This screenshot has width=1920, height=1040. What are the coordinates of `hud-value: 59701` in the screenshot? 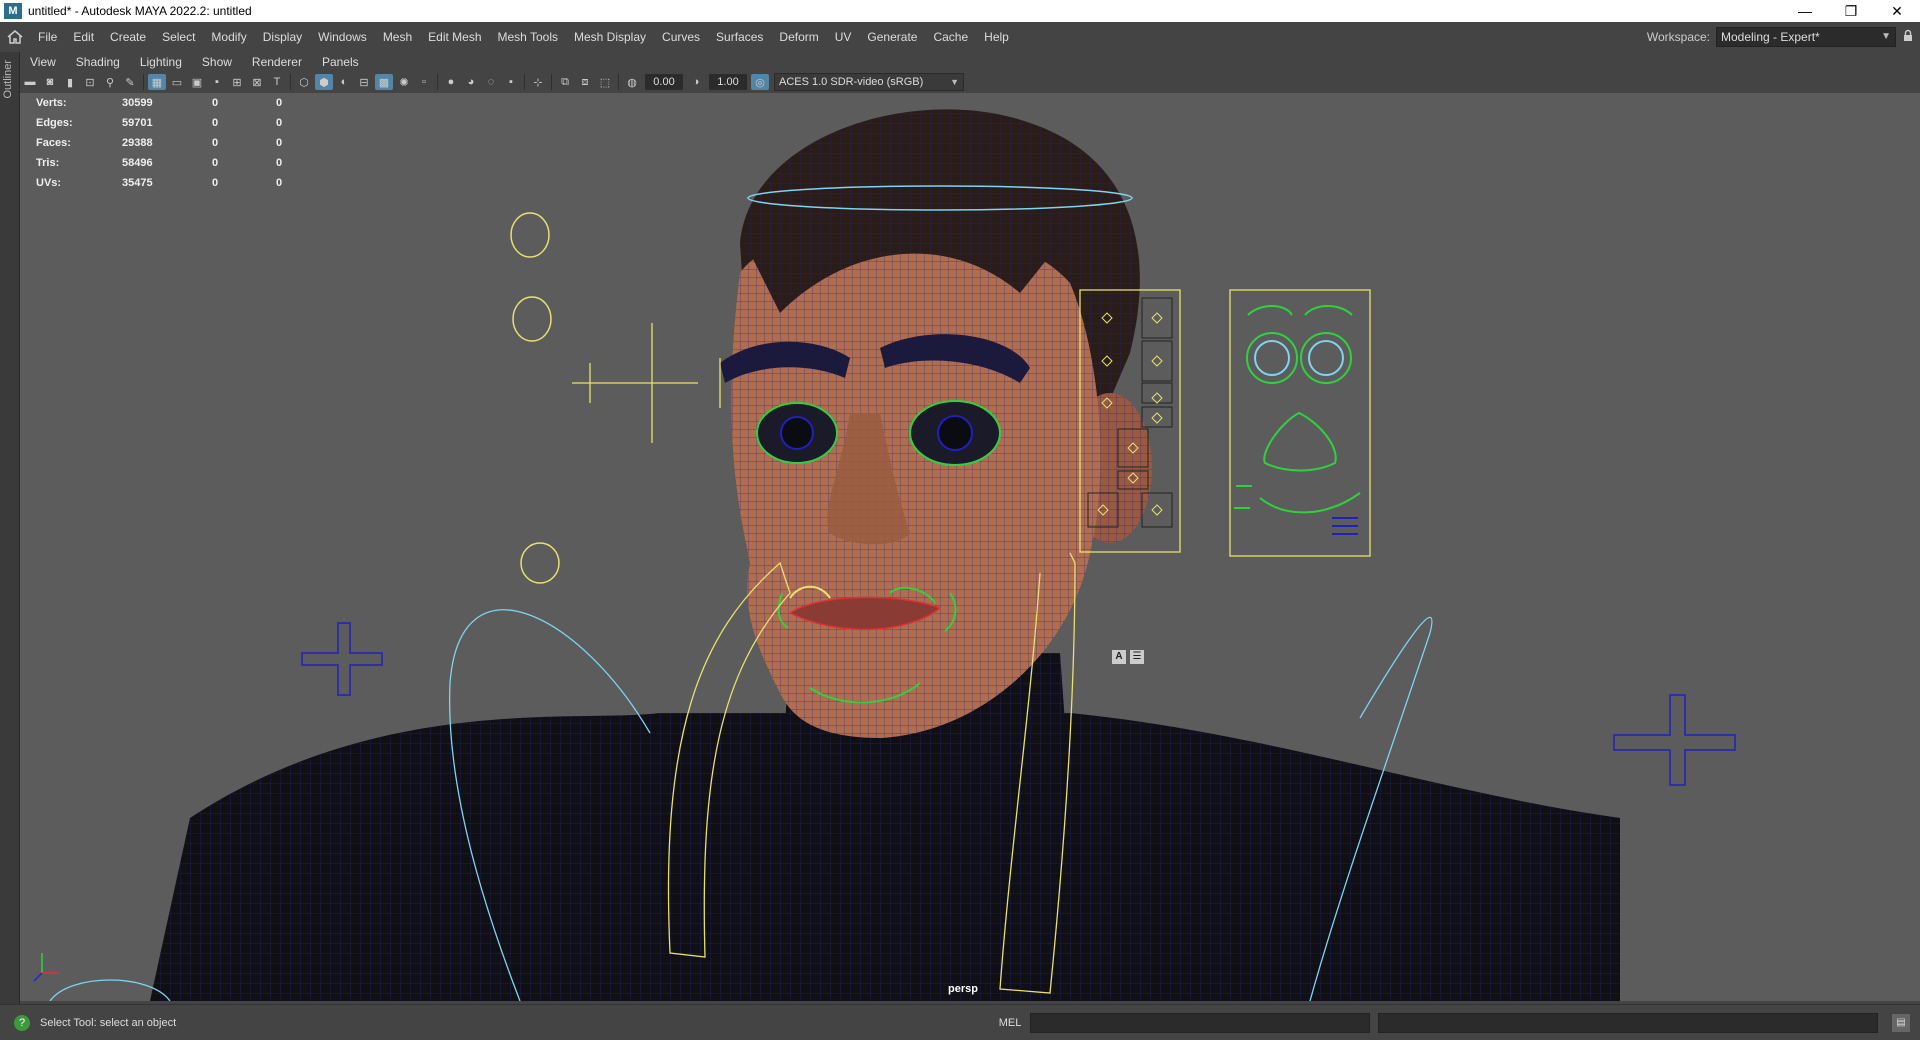 It's located at (137, 123).